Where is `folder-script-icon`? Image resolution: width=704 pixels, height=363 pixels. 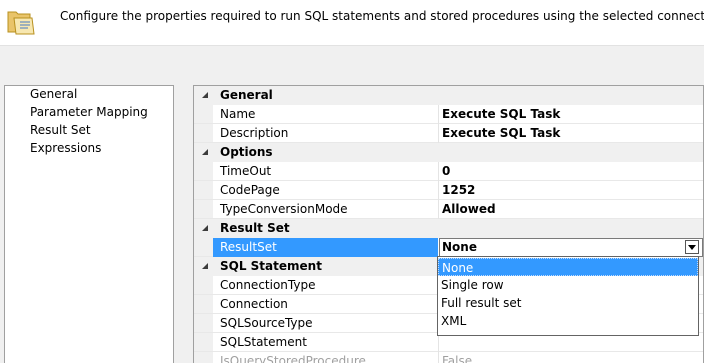 folder-script-icon is located at coordinates (21, 21).